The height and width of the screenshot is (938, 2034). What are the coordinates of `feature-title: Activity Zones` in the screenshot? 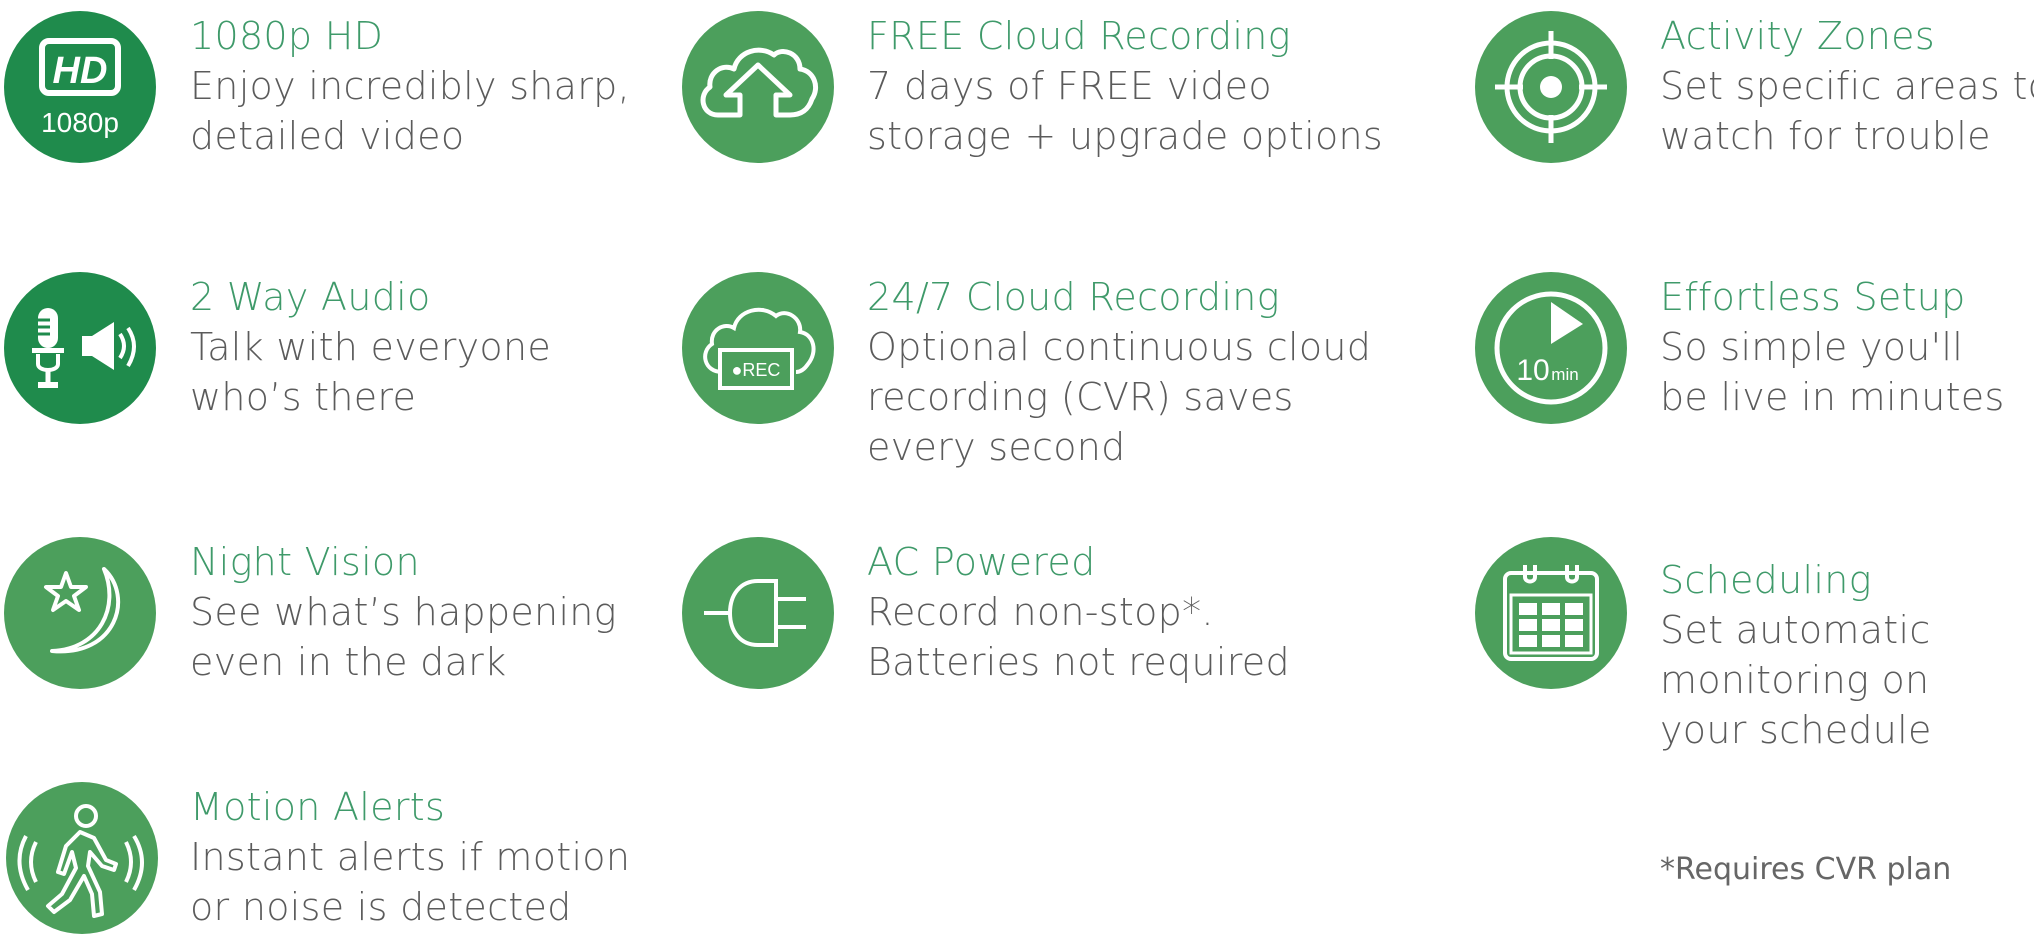 It's located at (1797, 36).